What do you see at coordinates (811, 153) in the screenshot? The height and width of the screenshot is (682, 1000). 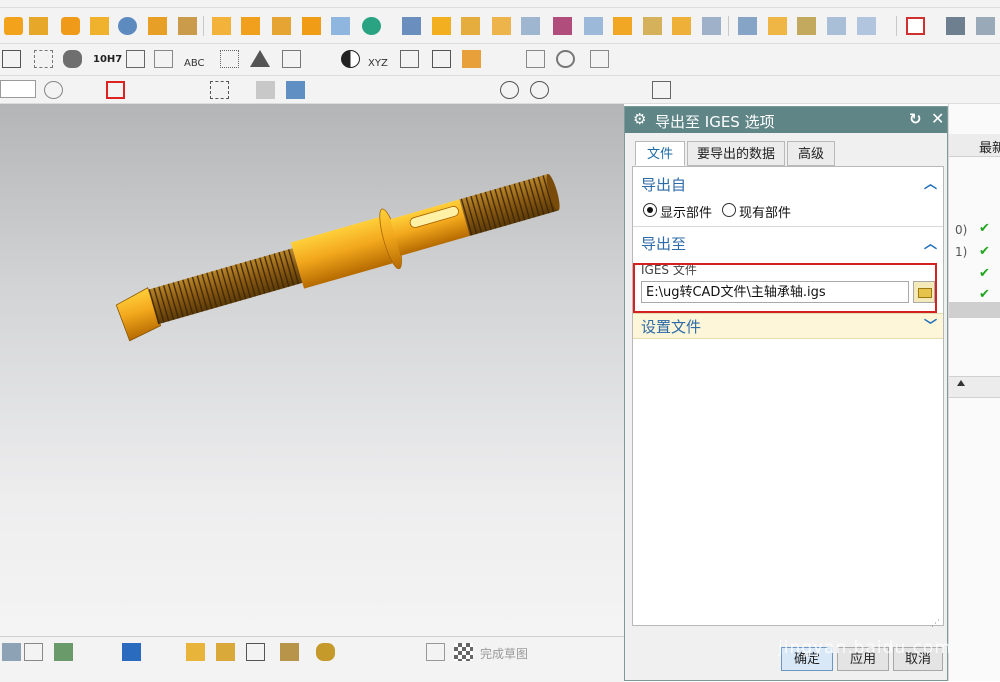 I see `tab-advanced: 高级` at bounding box center [811, 153].